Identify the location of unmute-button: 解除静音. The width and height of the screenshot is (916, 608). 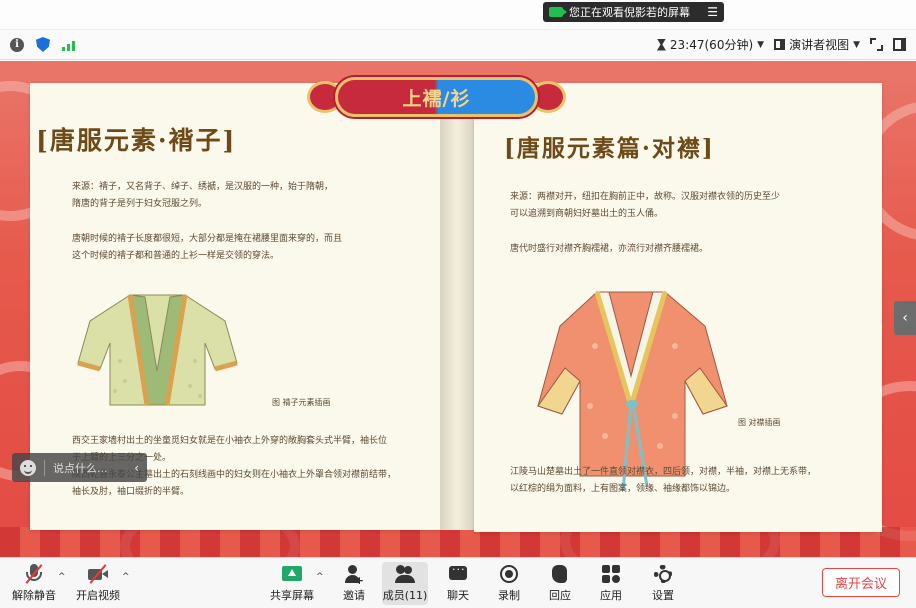
(34, 583).